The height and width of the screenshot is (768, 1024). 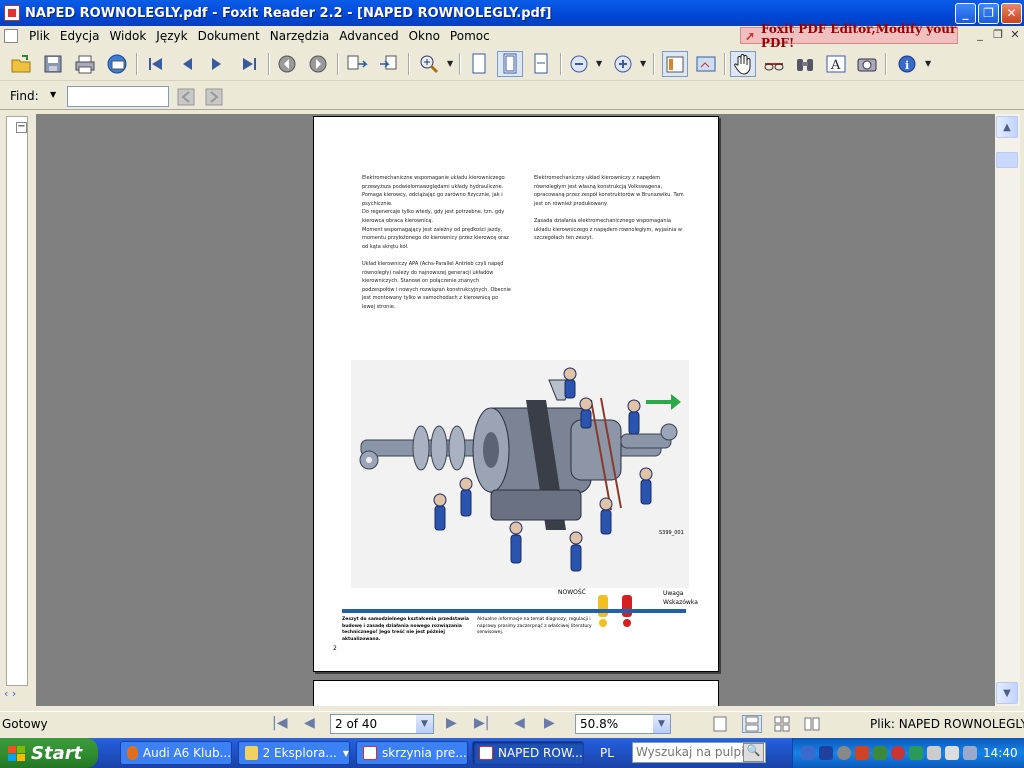 What do you see at coordinates (1007, 160) in the screenshot?
I see `scroll-thumb` at bounding box center [1007, 160].